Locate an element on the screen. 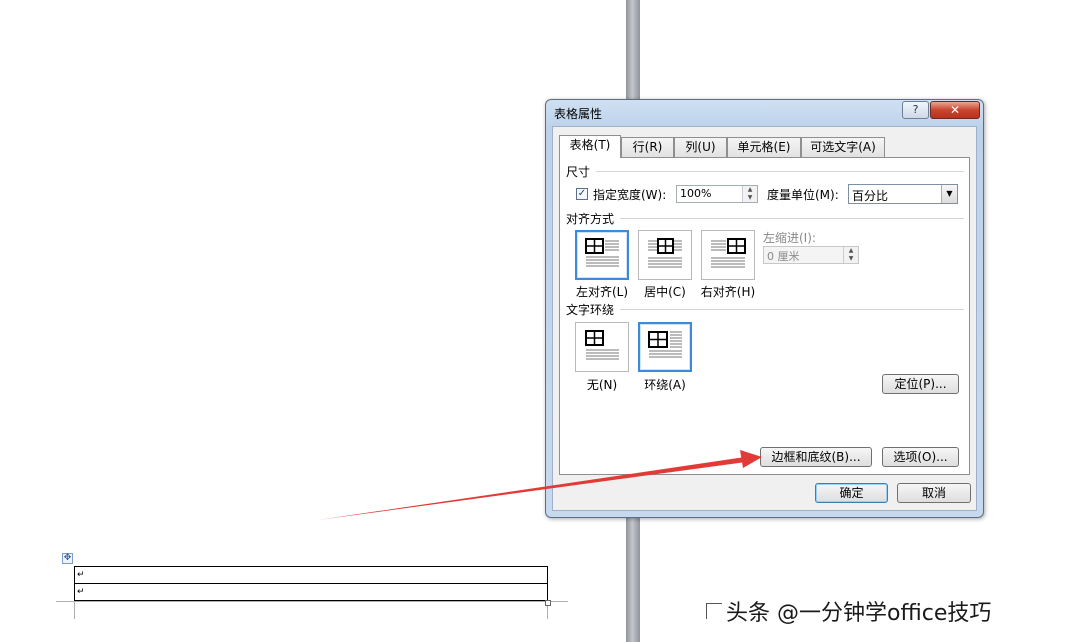 This screenshot has width=1070, height=642. wrap-none-option is located at coordinates (602, 347).